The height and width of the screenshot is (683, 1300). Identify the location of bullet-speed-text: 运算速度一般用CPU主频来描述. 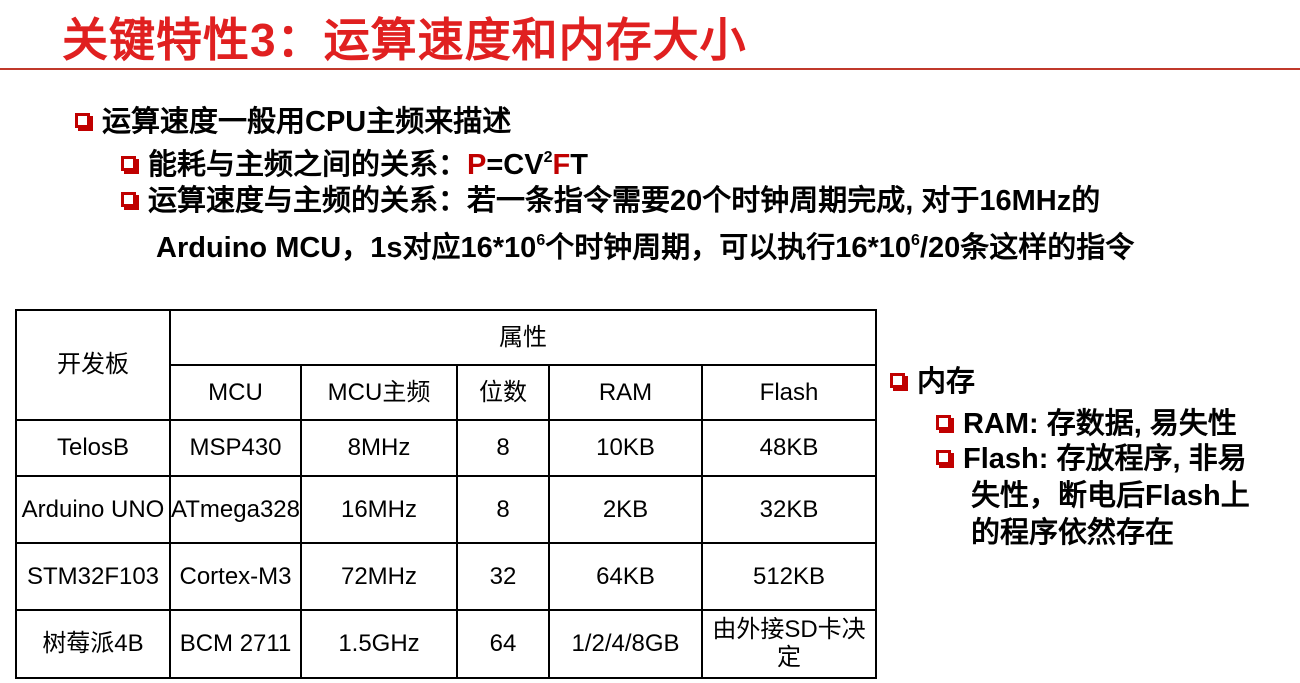
(307, 122).